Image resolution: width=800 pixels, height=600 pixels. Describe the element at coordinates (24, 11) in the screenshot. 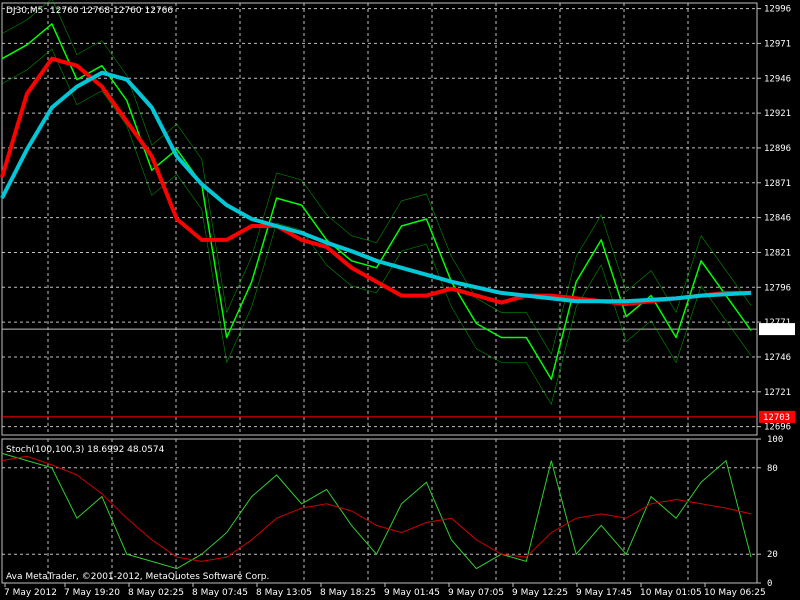

I see `symbol-label: DJ30,M5` at that location.